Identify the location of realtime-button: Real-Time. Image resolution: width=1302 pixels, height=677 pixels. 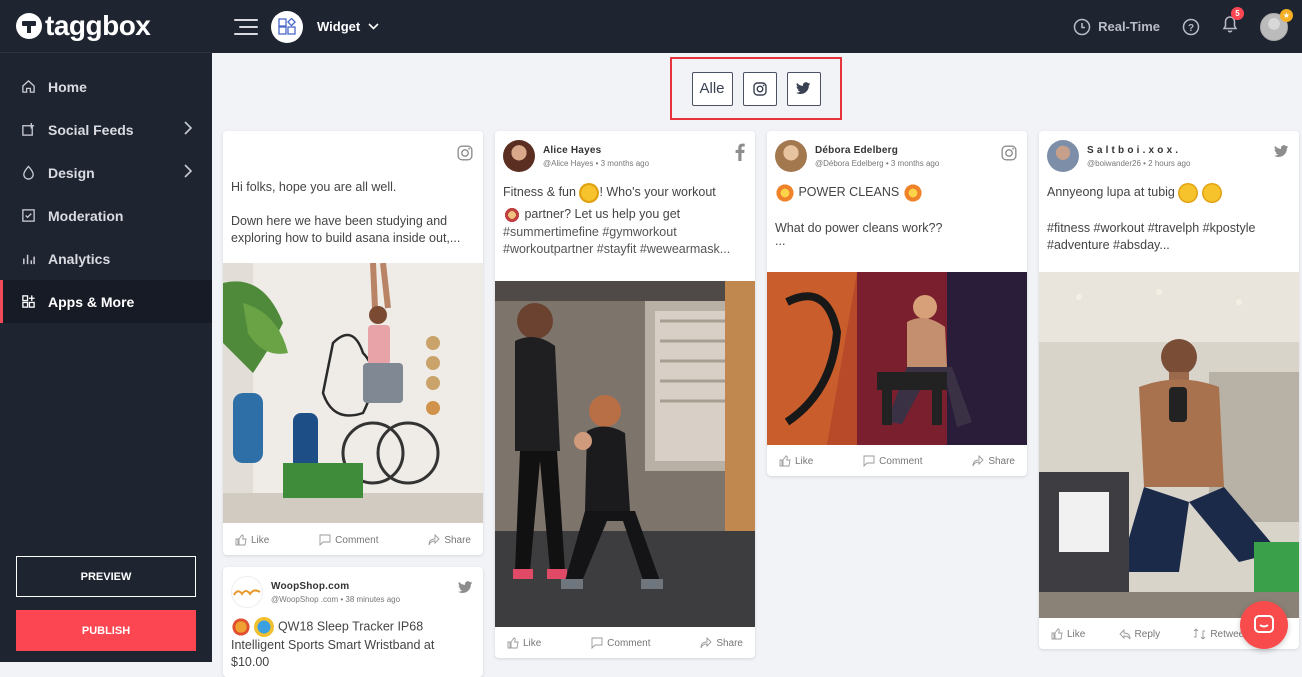
(1116, 27).